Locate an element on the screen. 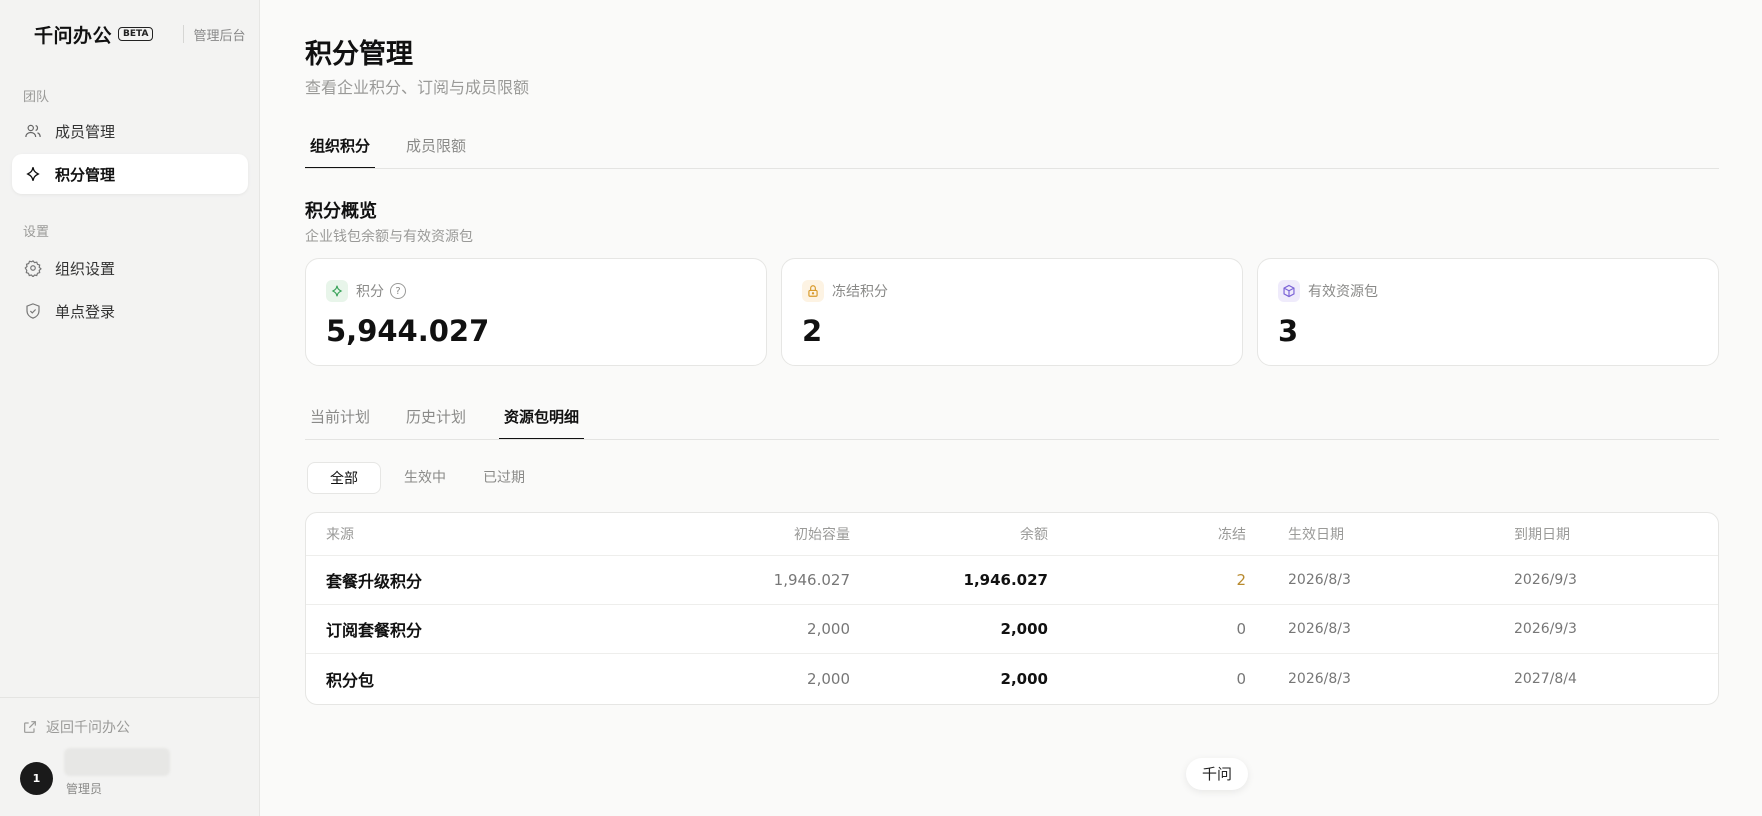  user-name-redacted is located at coordinates (117, 762).